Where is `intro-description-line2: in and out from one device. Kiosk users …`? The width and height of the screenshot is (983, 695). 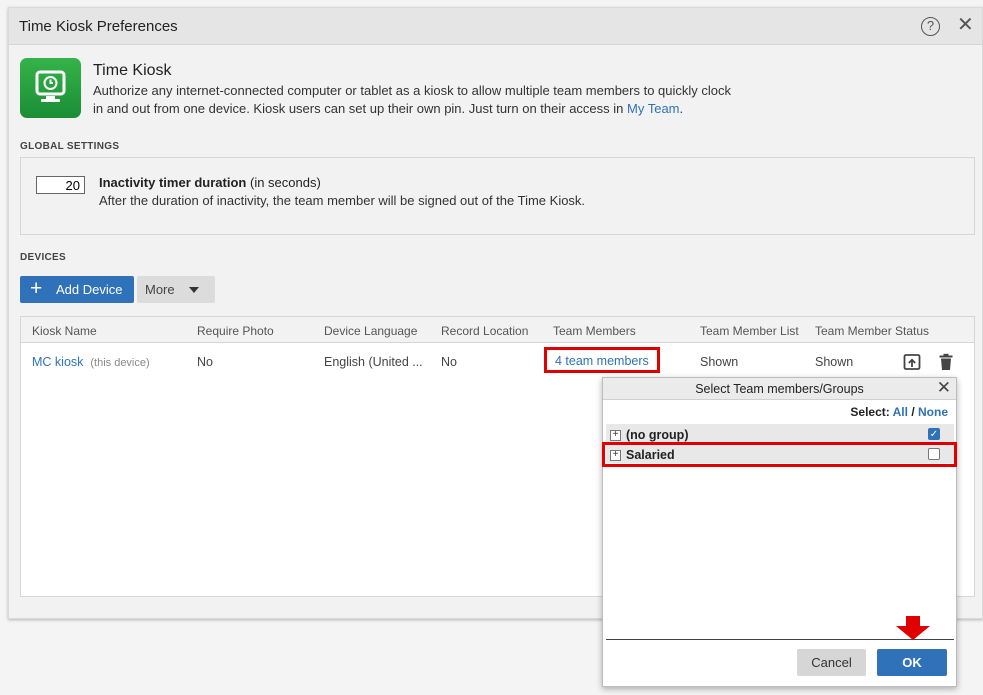 intro-description-line2: in and out from one device. Kiosk users … is located at coordinates (360, 108).